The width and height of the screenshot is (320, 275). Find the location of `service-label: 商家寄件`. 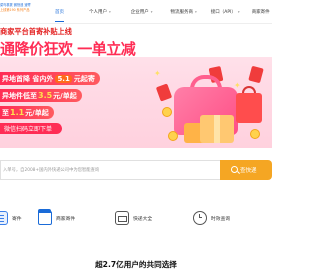

service-label: 商家寄件 is located at coordinates (66, 219).